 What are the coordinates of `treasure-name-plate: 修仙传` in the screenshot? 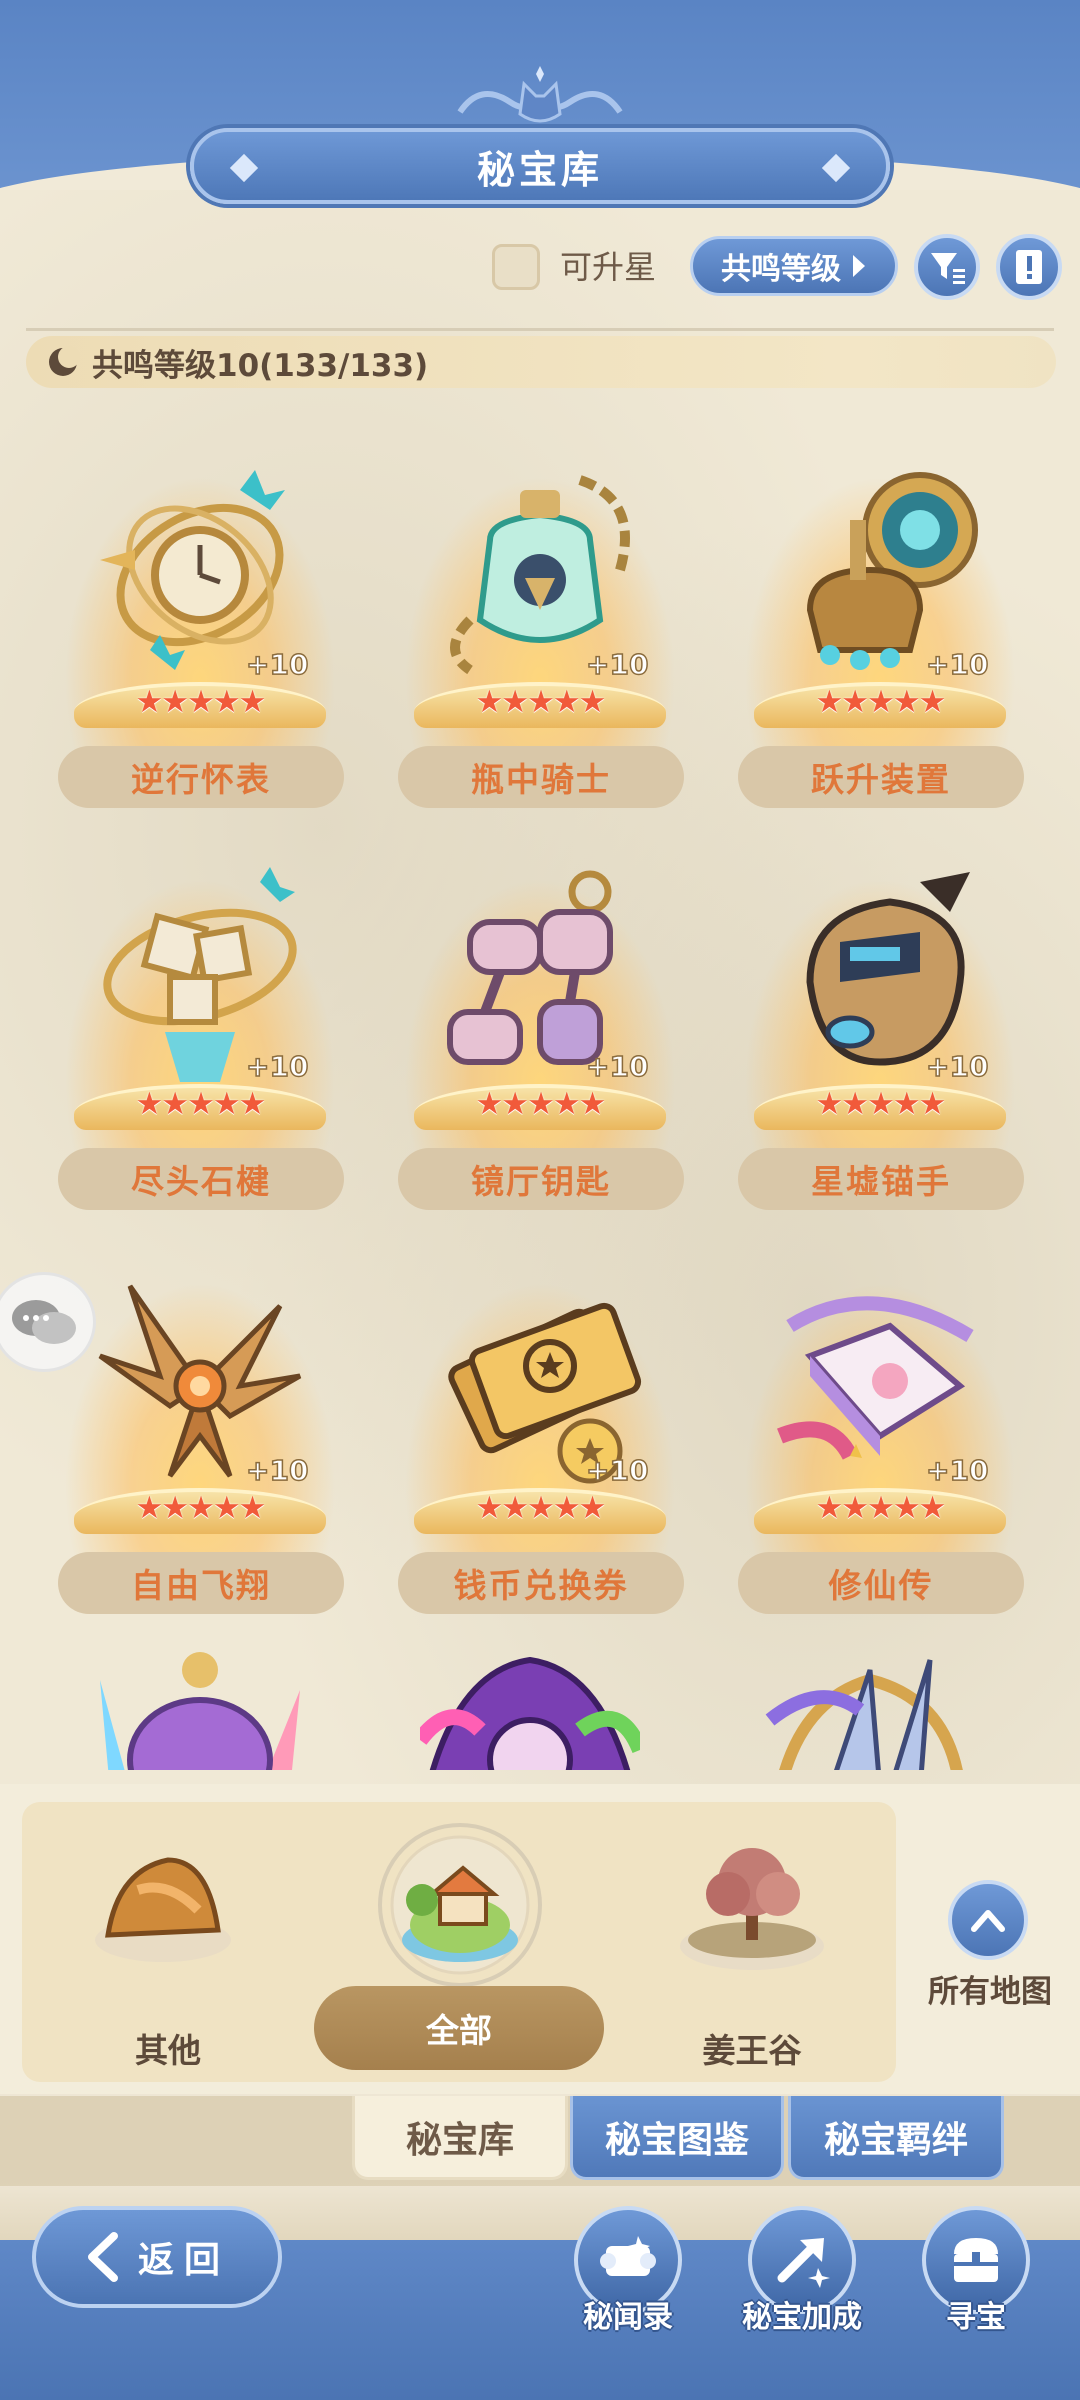 It's located at (881, 1583).